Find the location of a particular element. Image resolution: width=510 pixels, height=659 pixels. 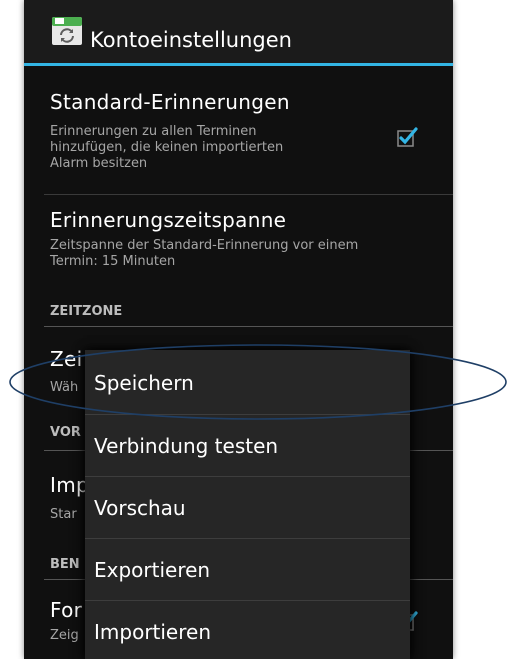

page-title: Kontoeinstellungen is located at coordinates (191, 40).